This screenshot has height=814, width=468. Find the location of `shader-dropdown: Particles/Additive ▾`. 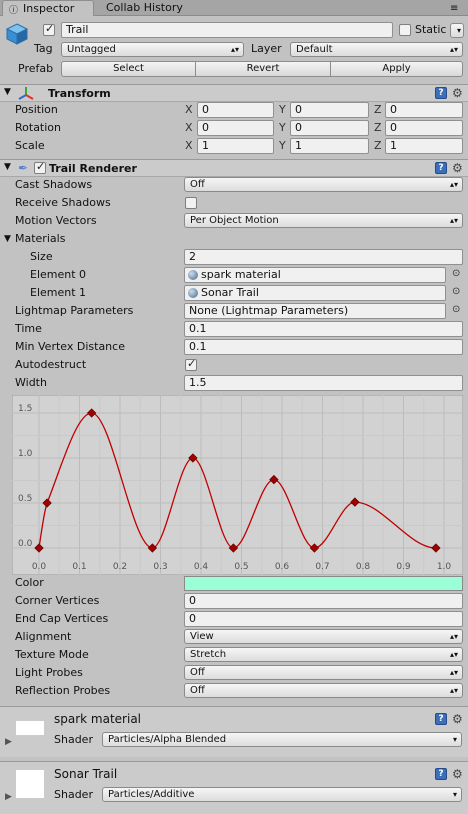

shader-dropdown: Particles/Additive ▾ is located at coordinates (282, 794).